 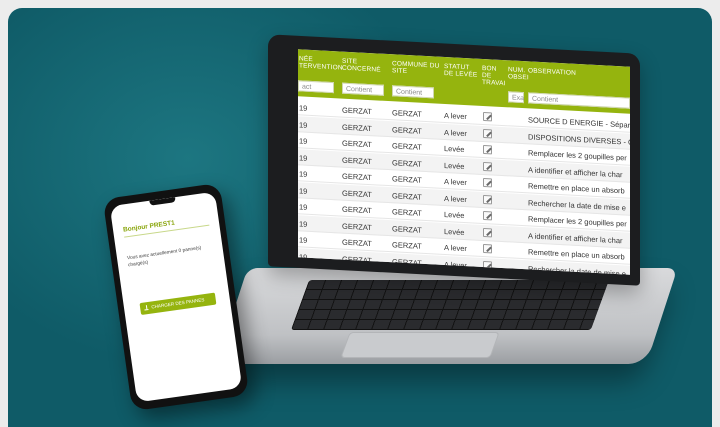 What do you see at coordinates (413, 92) in the screenshot?
I see `filter-commune-input: Contient` at bounding box center [413, 92].